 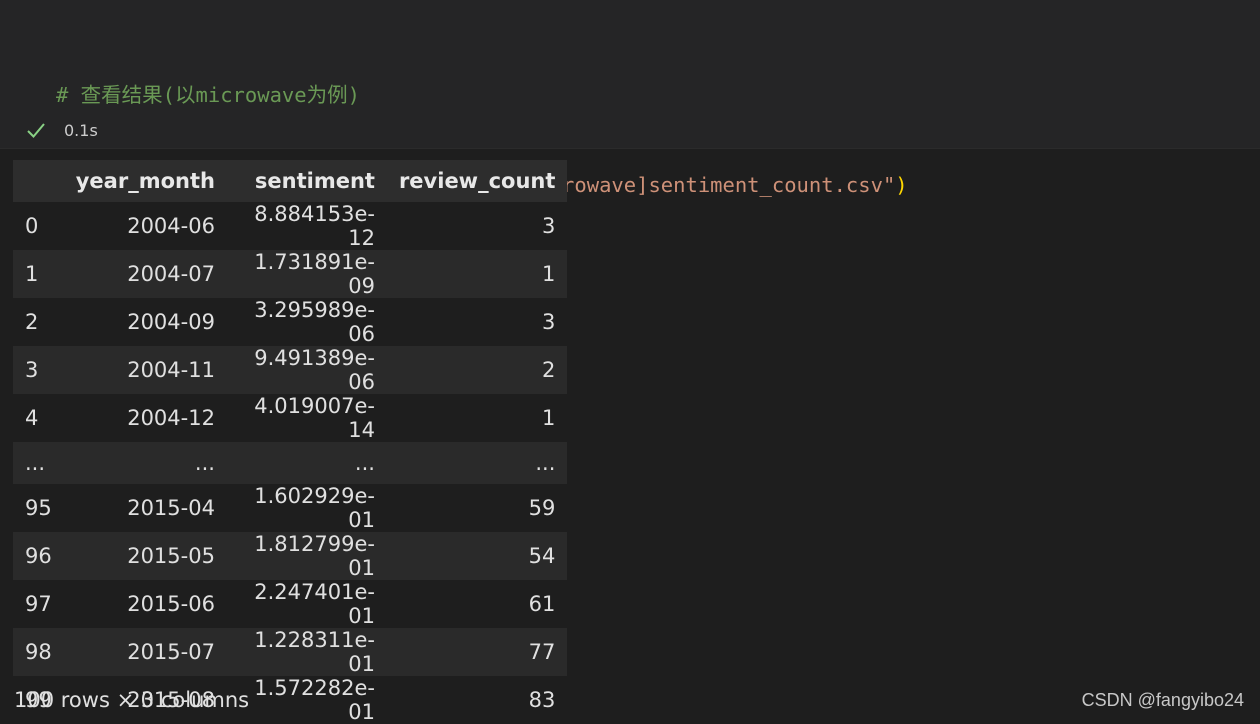 What do you see at coordinates (477, 556) in the screenshot?
I see `cell-review-count: 54` at bounding box center [477, 556].